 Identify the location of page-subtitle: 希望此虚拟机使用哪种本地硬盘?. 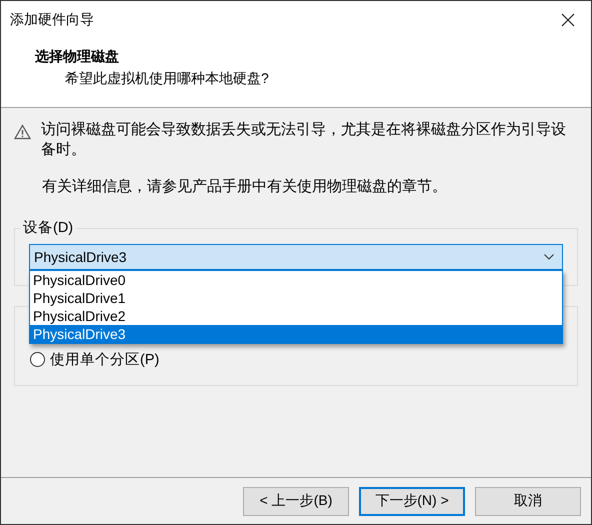
(167, 78).